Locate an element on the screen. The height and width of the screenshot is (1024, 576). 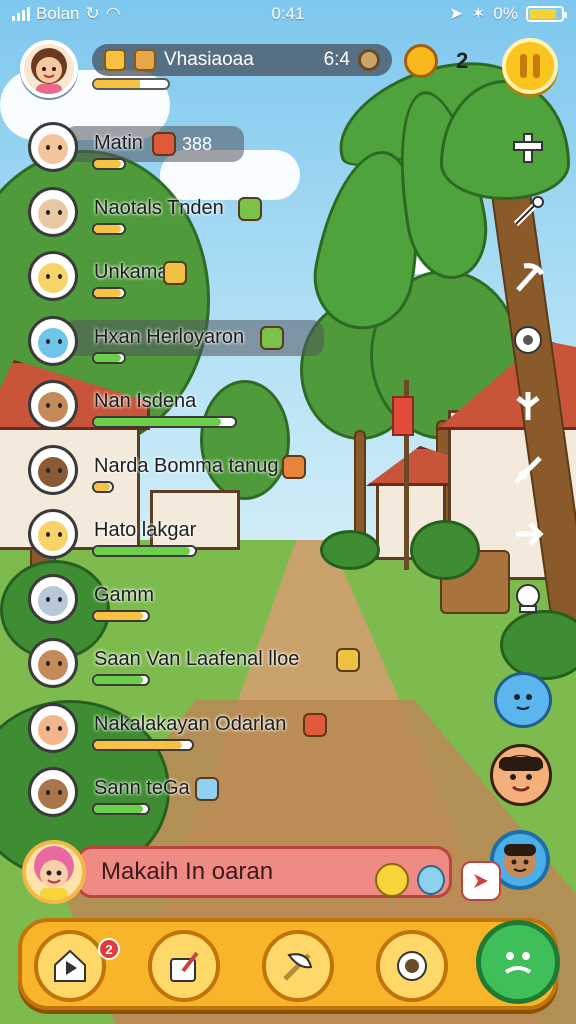
player-row: Matin 388 is located at coordinates (204, 148).